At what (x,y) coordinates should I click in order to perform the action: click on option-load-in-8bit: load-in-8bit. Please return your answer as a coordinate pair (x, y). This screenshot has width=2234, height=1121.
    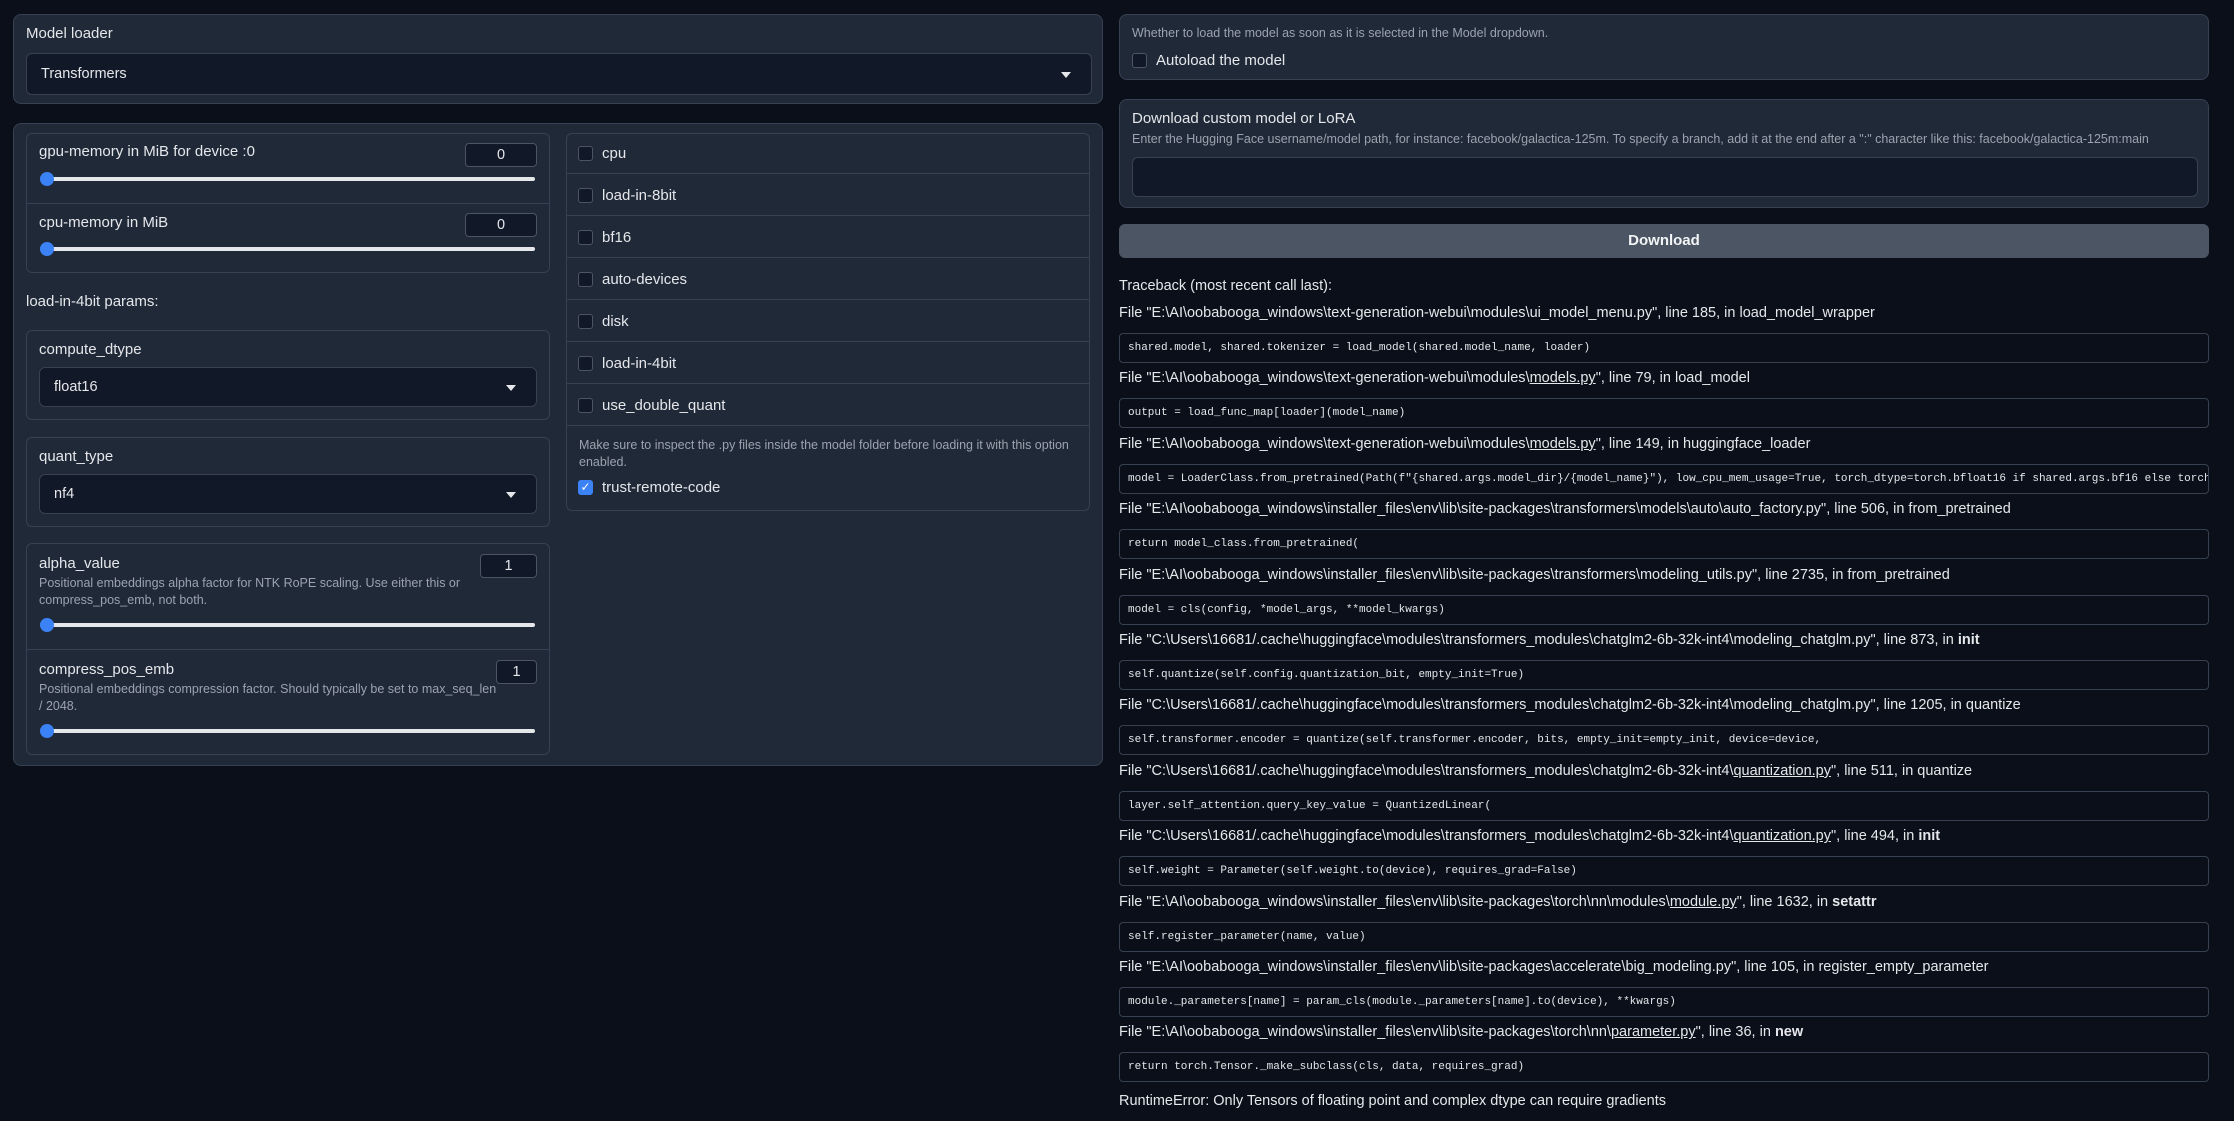
    Looking at the image, I should click on (828, 195).